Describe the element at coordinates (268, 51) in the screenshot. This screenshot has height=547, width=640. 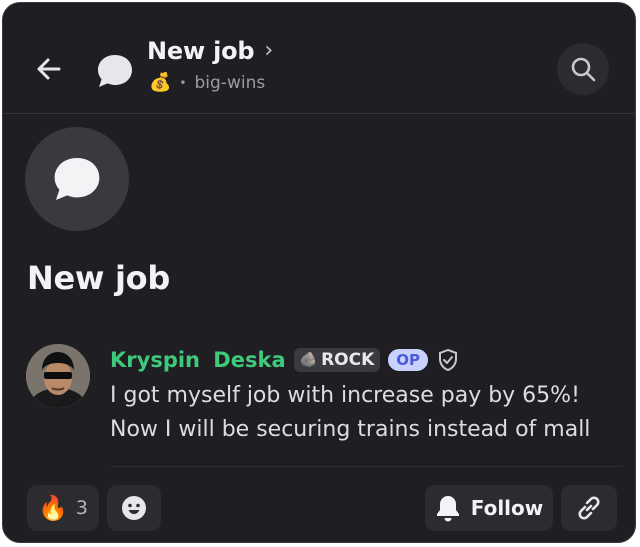
I see `chevron-right-icon: ›` at that location.